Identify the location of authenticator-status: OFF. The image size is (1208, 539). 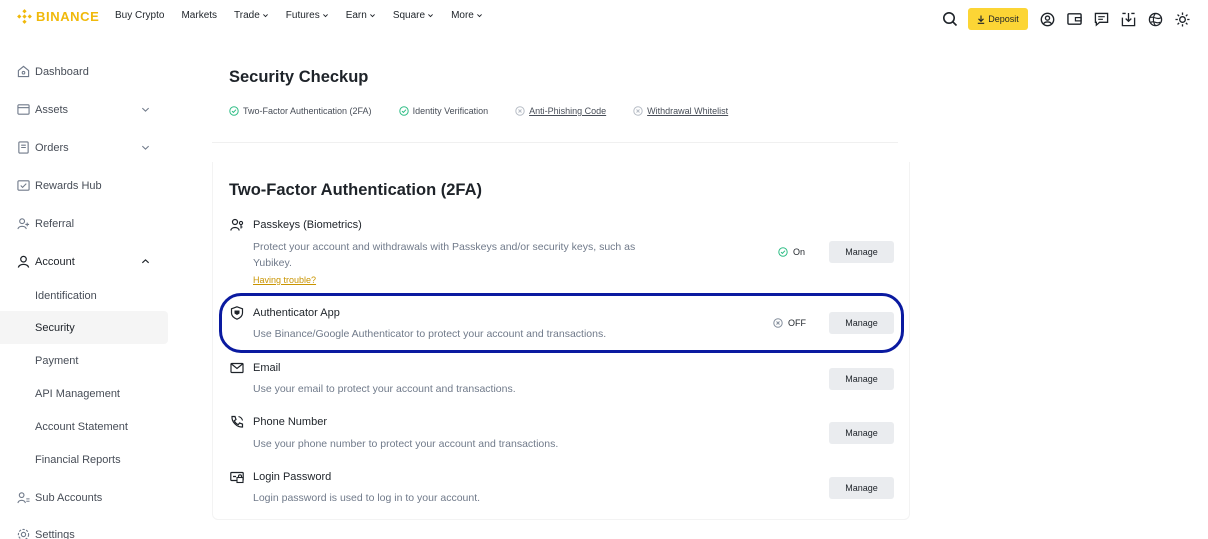
(789, 323).